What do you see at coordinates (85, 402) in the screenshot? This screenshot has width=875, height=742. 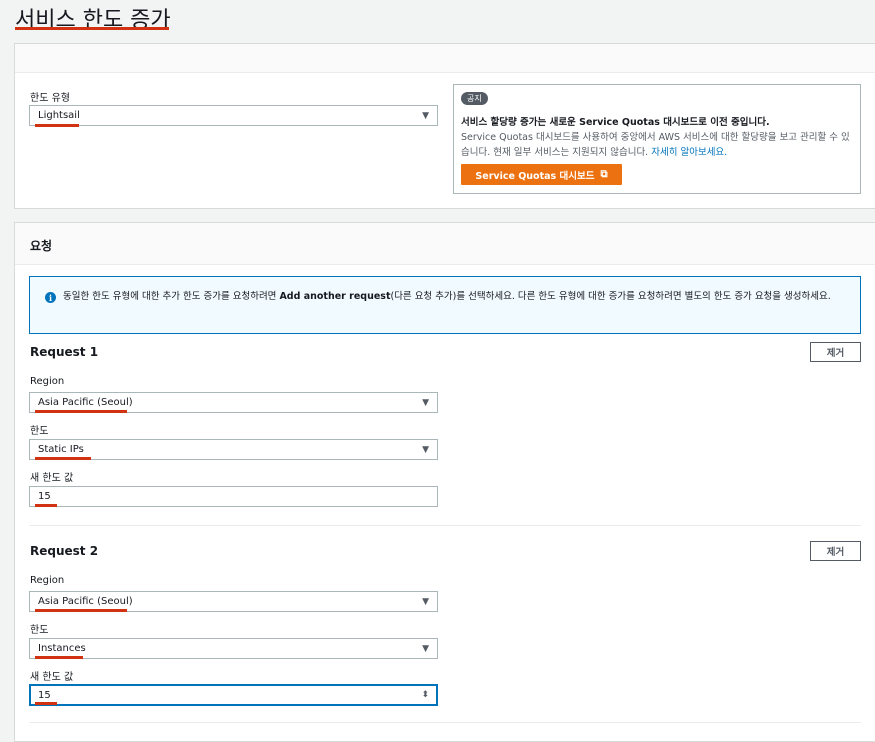 I see `request-1-region-value: Asia Pacific (Seoul)` at bounding box center [85, 402].